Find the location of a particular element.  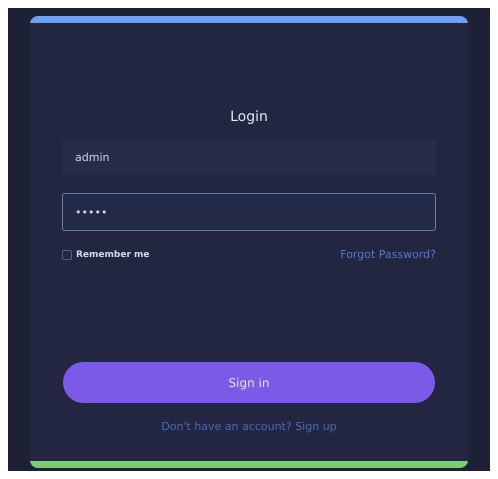

sign-in-button: Sign in is located at coordinates (249, 382).